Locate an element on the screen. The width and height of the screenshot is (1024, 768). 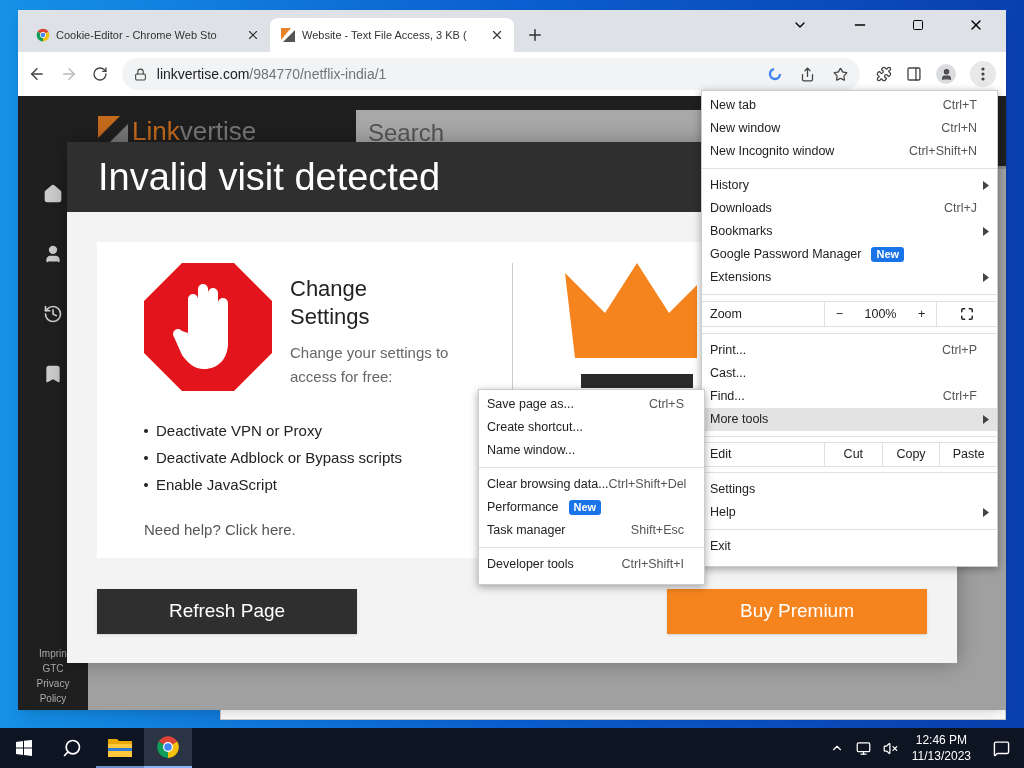
menu-item: Performance New is located at coordinates (591, 507).